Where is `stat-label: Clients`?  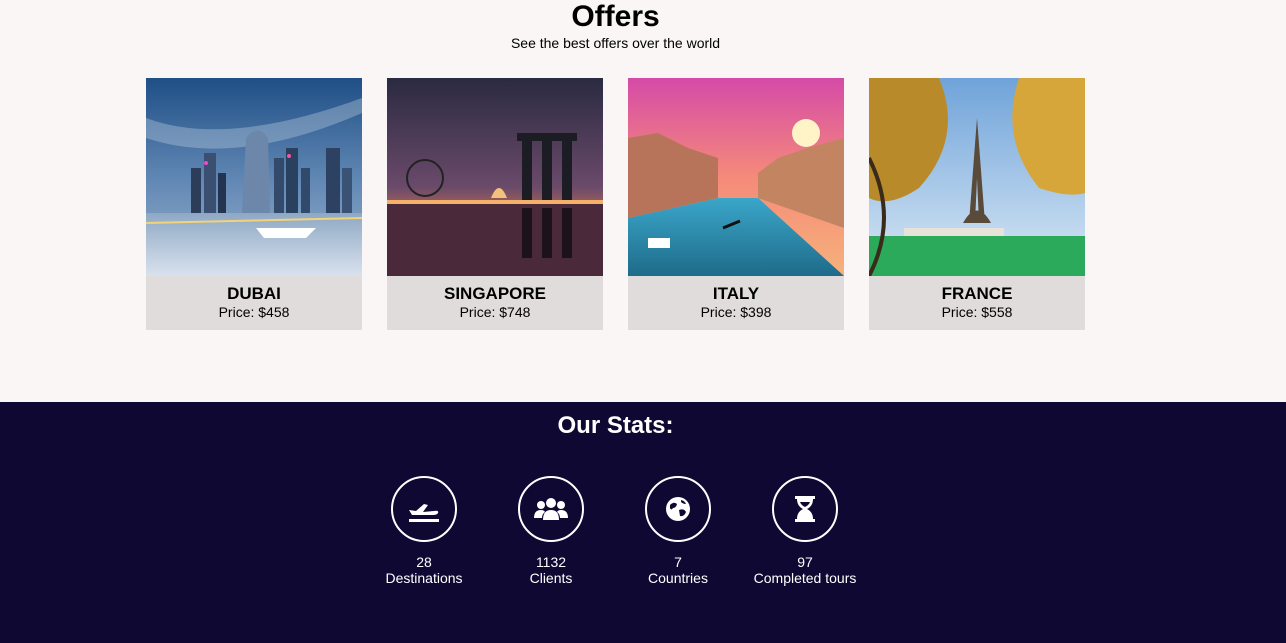
stat-label: Clients is located at coordinates (551, 578).